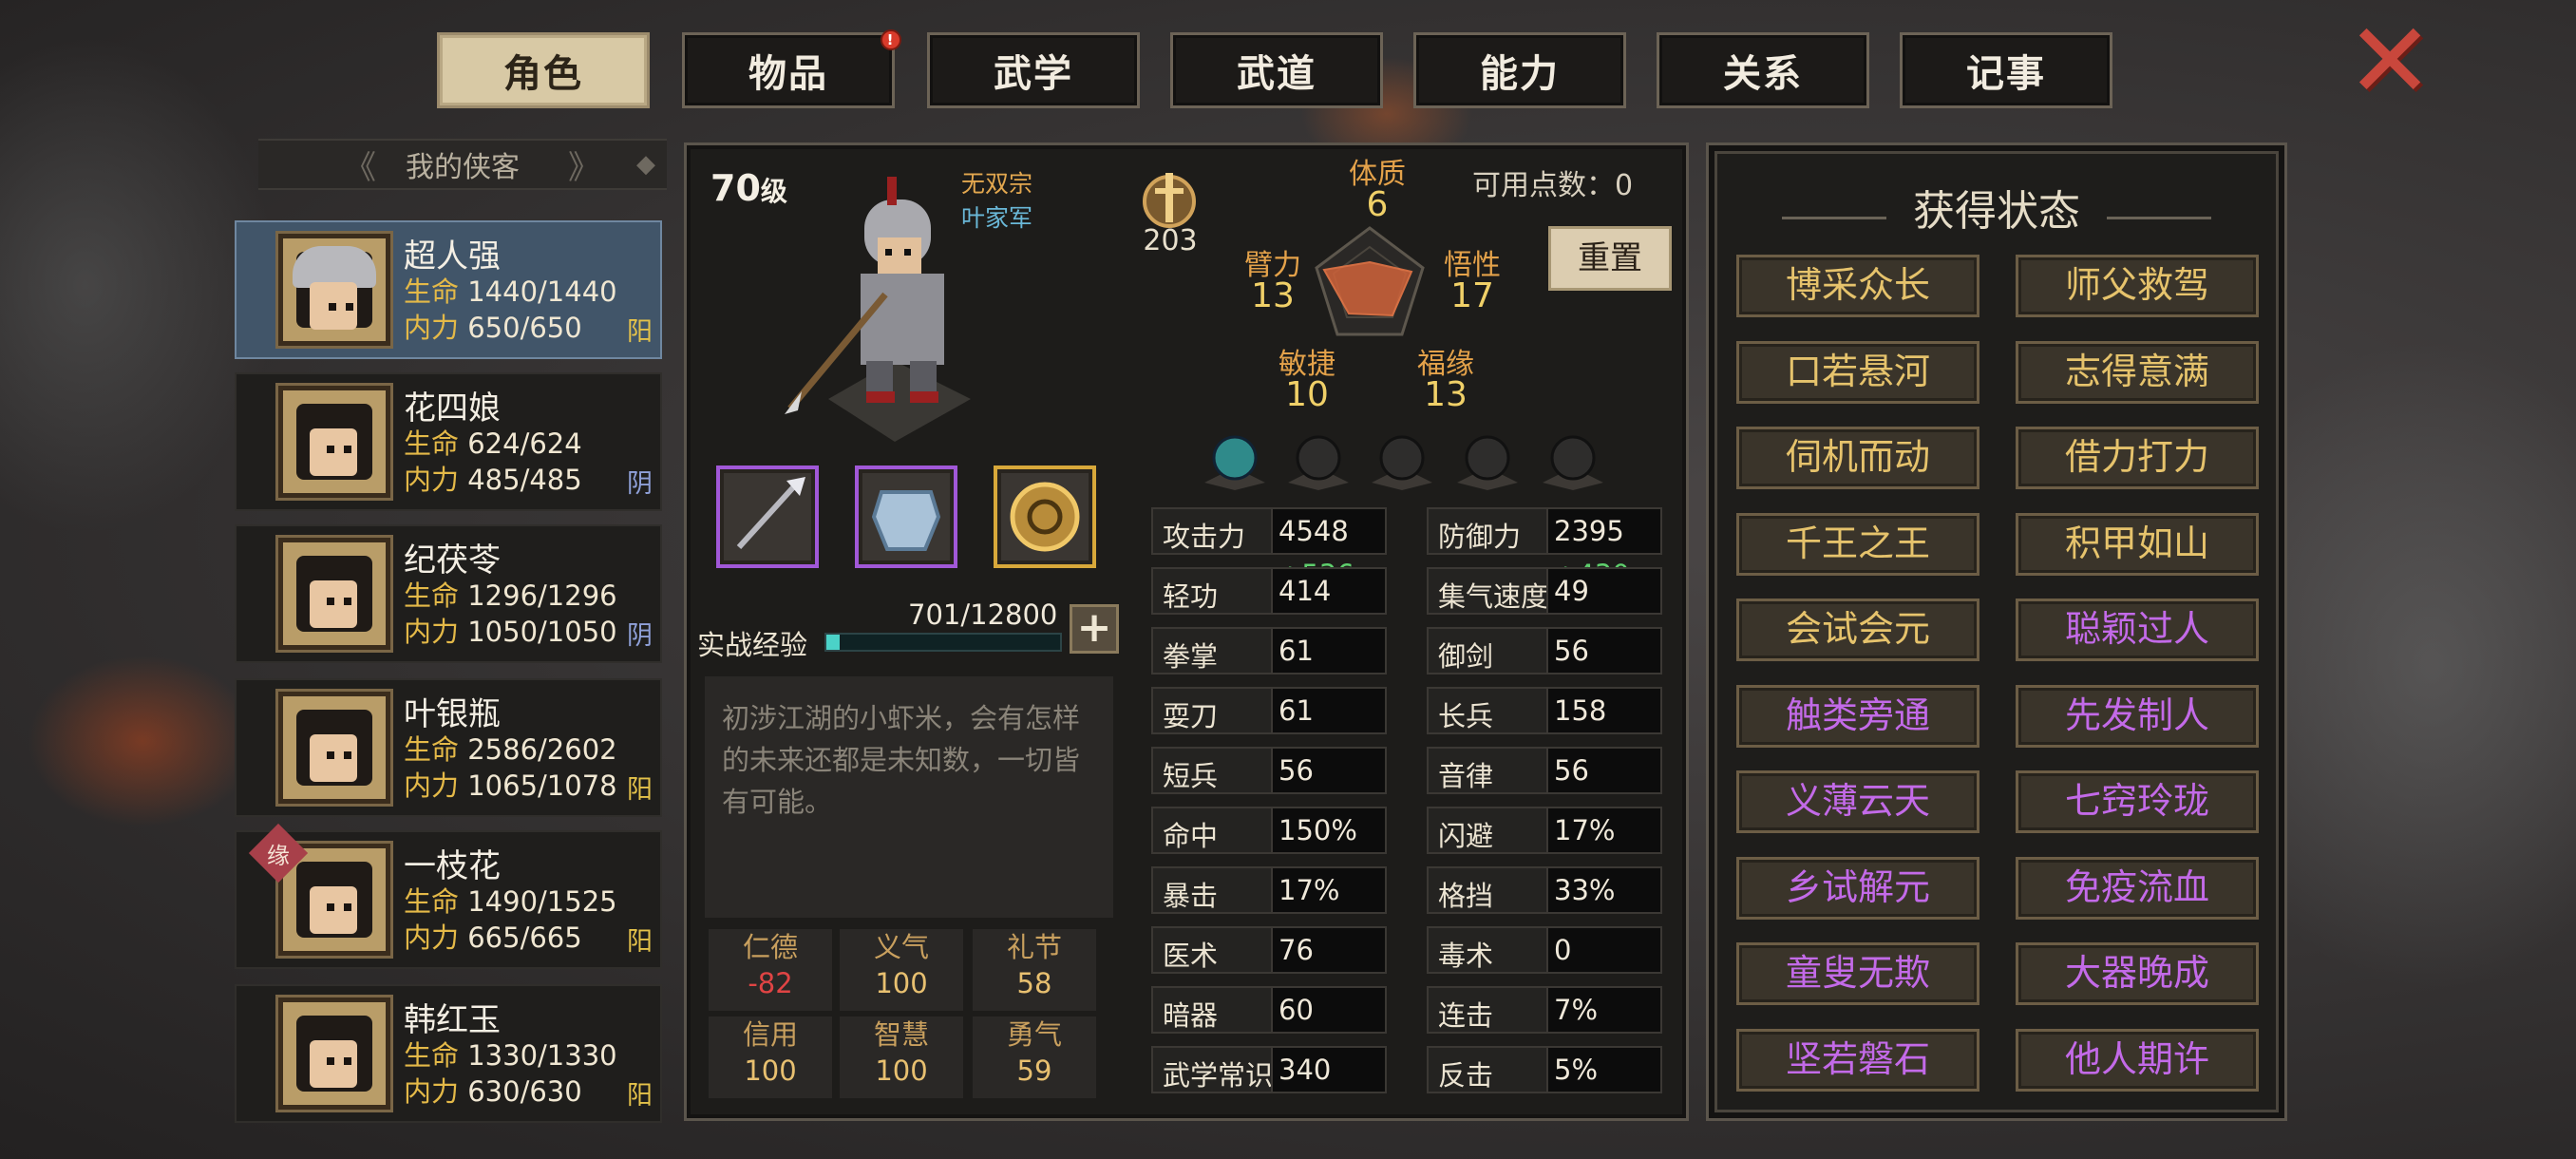  I want to click on stat-value: 4548 +536, so click(1328, 550).